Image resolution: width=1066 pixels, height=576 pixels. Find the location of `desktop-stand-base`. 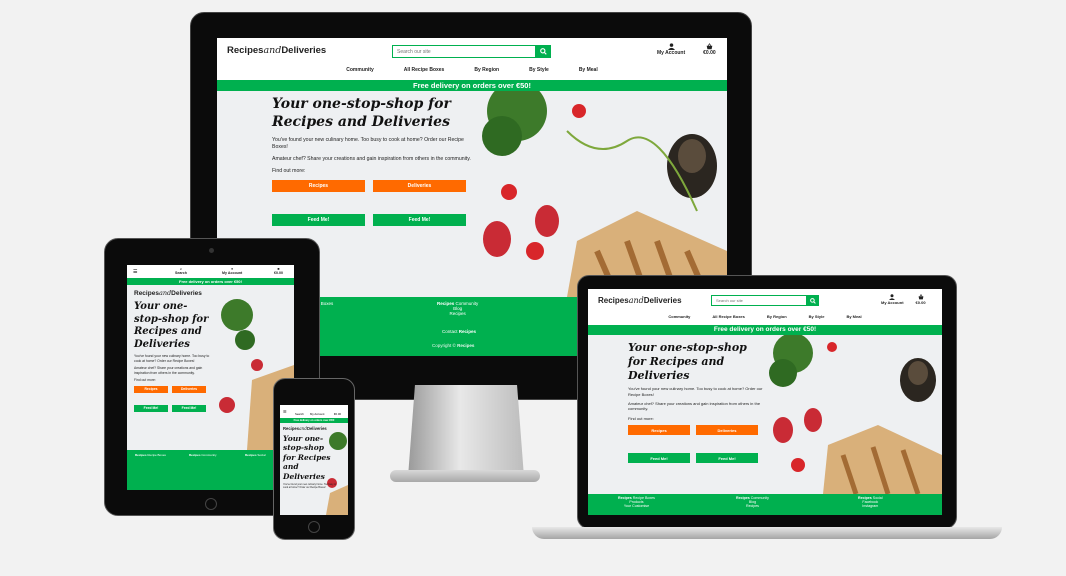

desktop-stand-base is located at coordinates (465, 476).